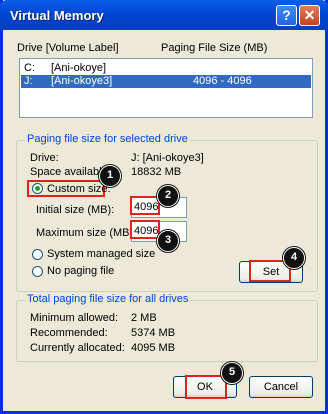  Describe the element at coordinates (164, 15) in the screenshot. I see `title-bar: Virtual Memory ? ✕` at that location.